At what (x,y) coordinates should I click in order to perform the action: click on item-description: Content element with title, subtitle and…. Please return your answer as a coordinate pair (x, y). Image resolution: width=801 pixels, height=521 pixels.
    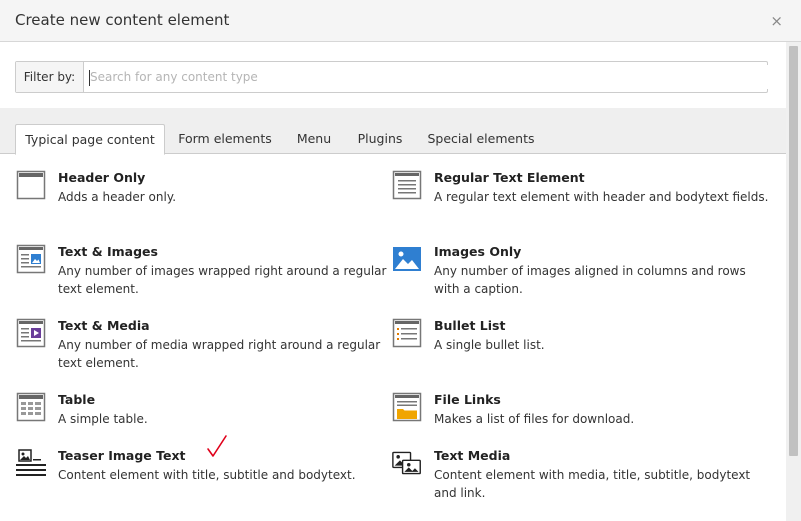
    Looking at the image, I should click on (207, 475).